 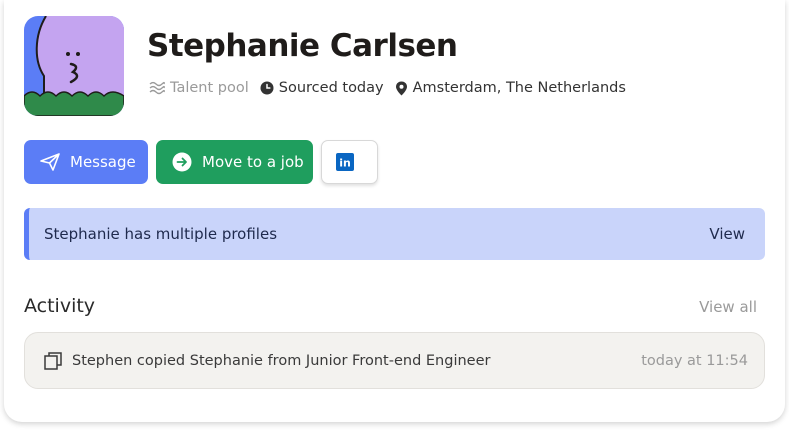 I want to click on linkedin-button: in, so click(x=349, y=162).